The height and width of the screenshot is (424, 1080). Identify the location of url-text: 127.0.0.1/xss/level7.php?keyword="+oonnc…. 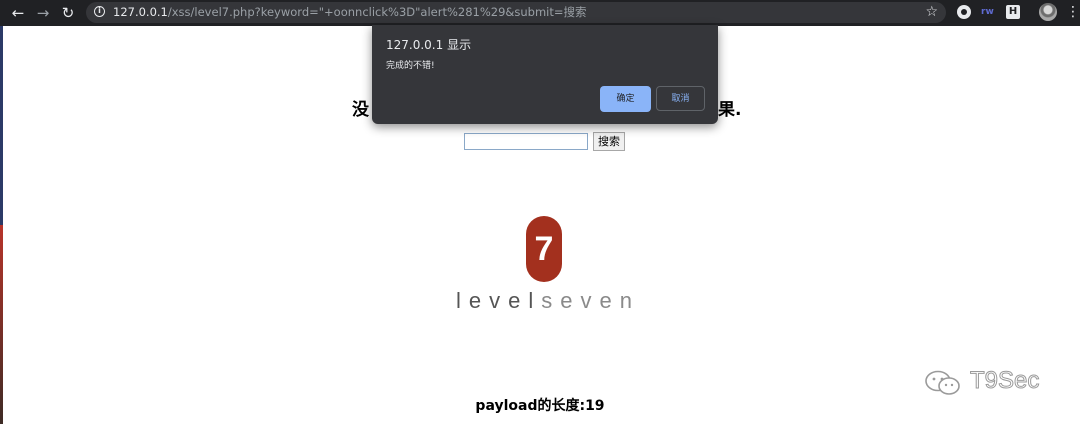
(350, 12).